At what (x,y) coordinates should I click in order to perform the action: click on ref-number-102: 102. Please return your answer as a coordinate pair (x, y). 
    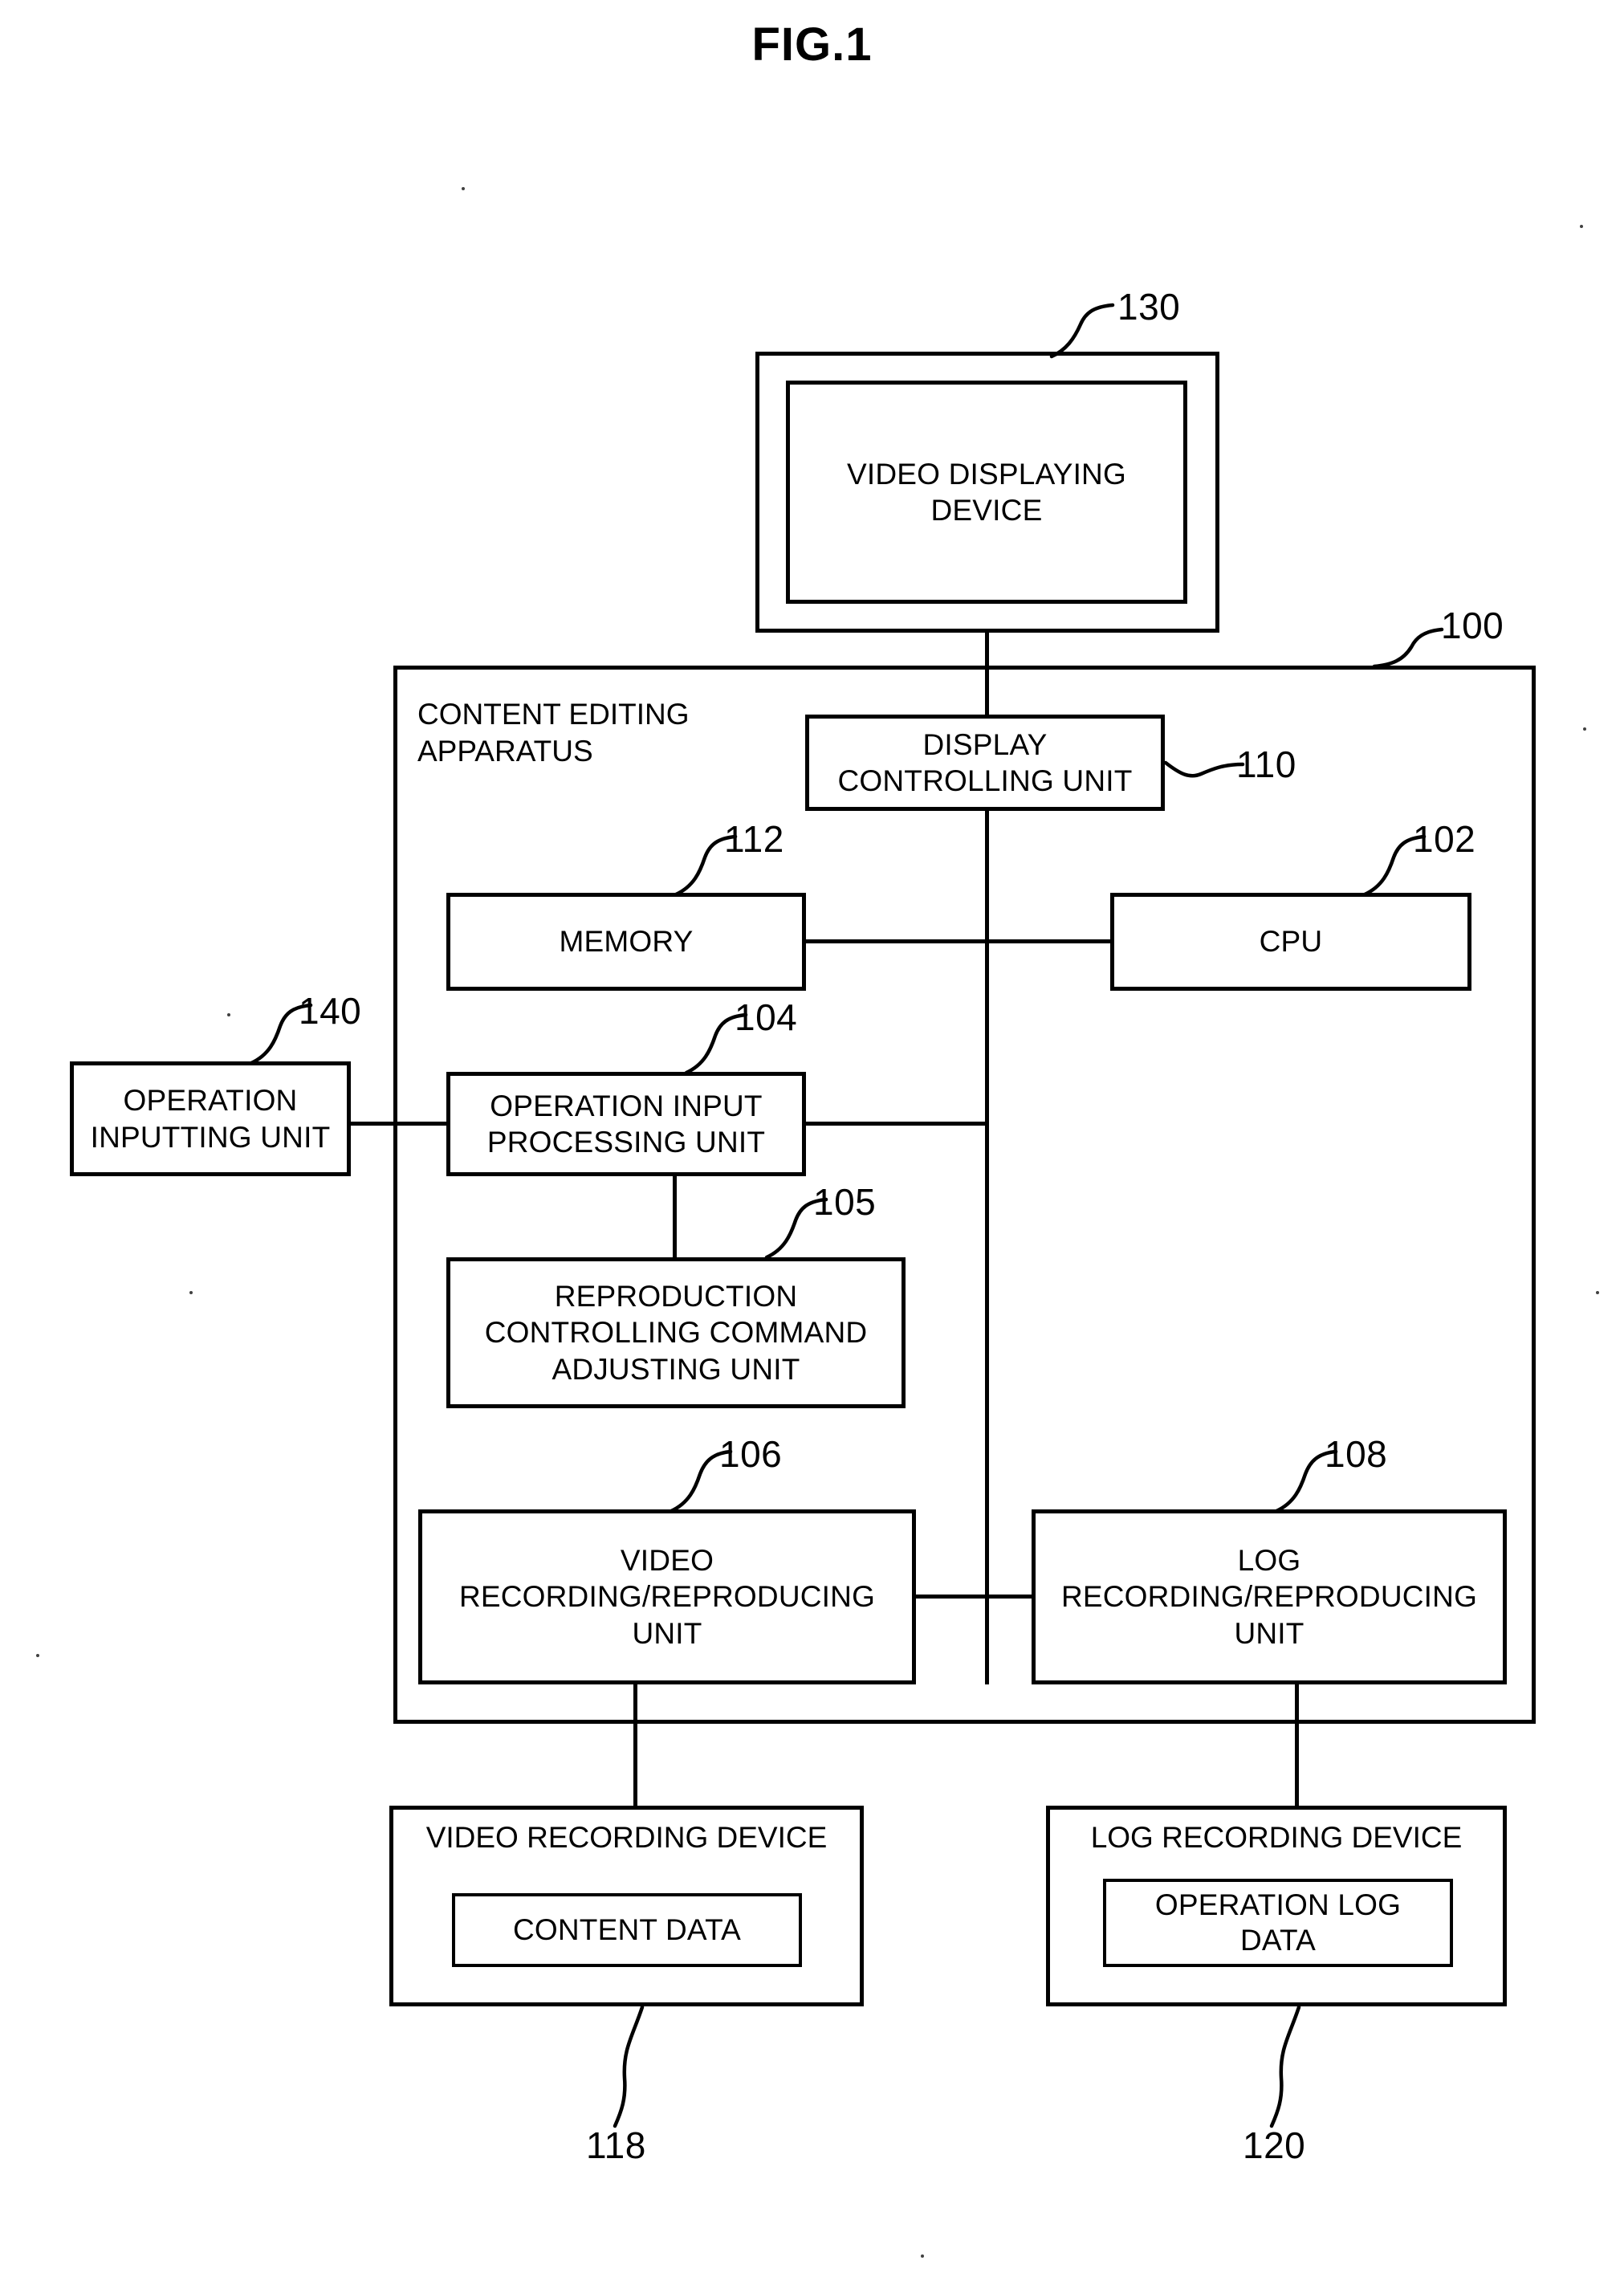
    Looking at the image, I should click on (1444, 839).